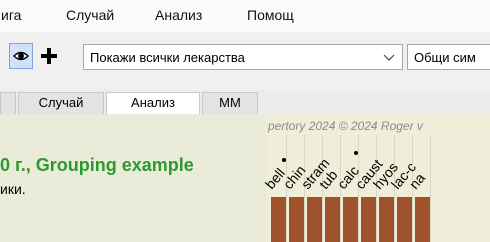  I want to click on eye-toggle-button, so click(21, 56).